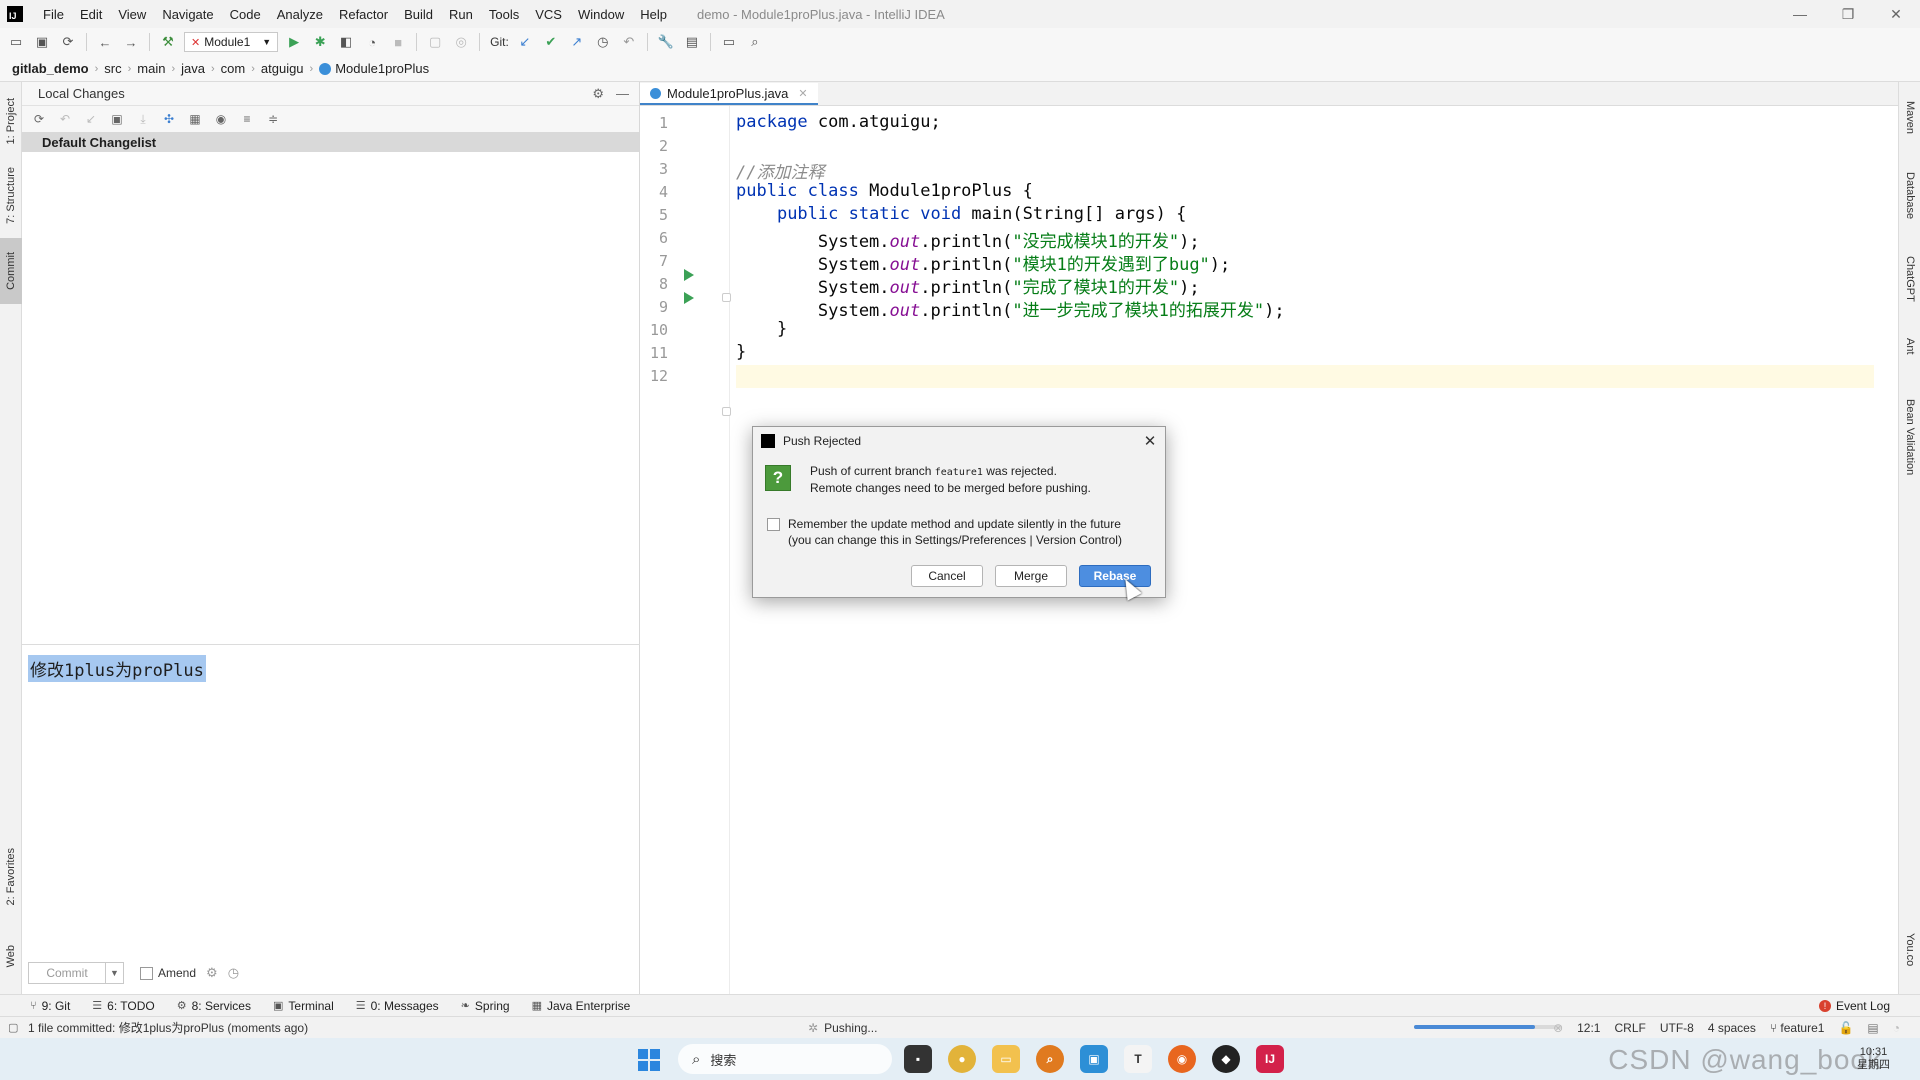 The width and height of the screenshot is (1920, 1080). What do you see at coordinates (91, 14) in the screenshot?
I see `menu-edit: Edit` at bounding box center [91, 14].